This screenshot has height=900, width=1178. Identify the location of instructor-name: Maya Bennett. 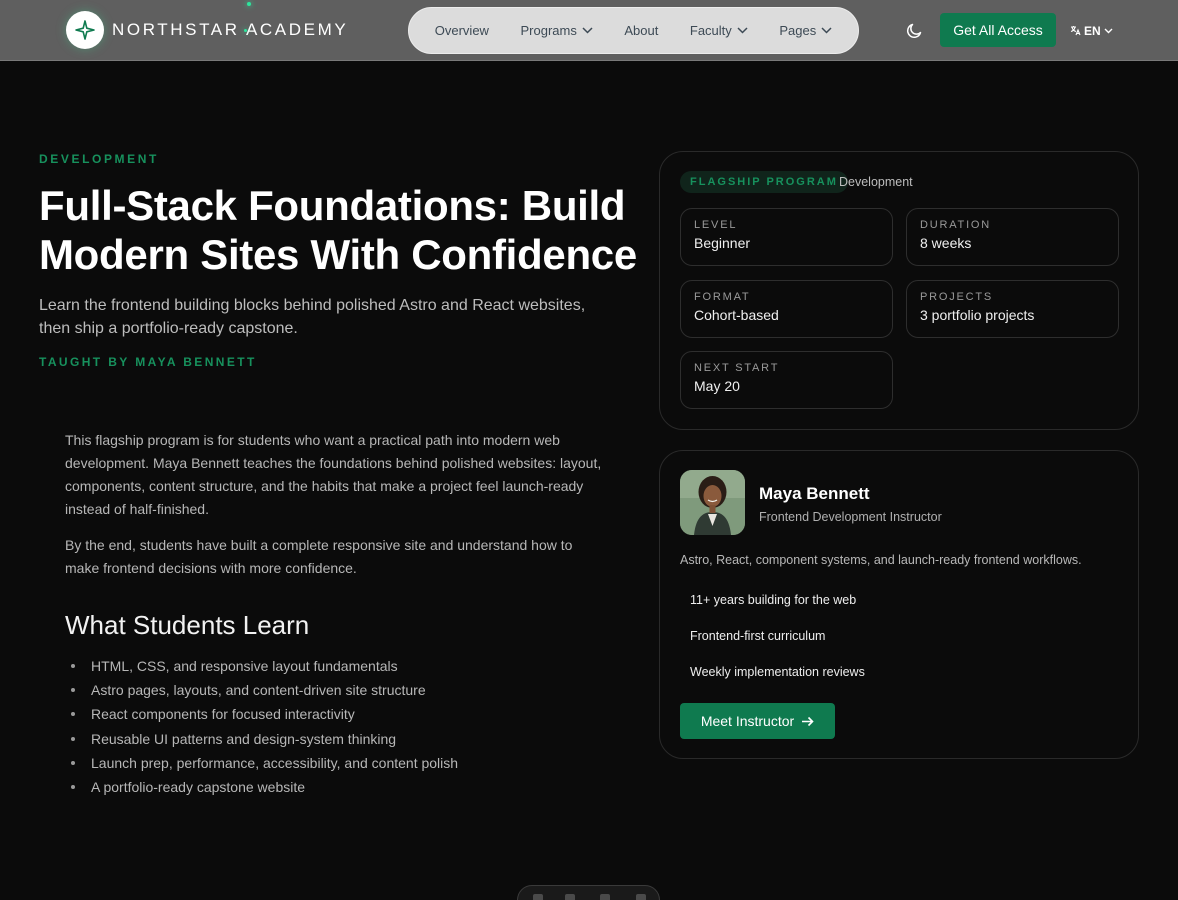
(814, 493).